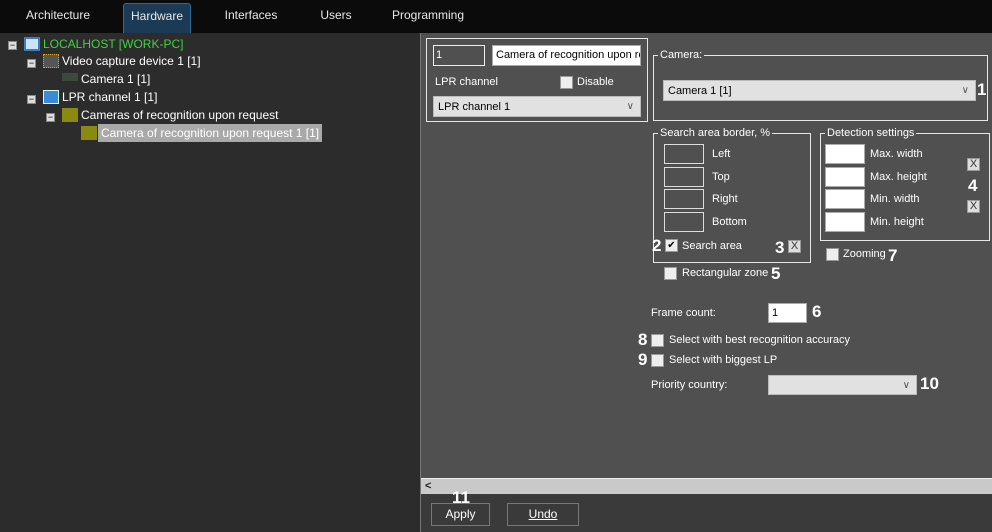  What do you see at coordinates (845, 177) in the screenshot?
I see `max-height-input` at bounding box center [845, 177].